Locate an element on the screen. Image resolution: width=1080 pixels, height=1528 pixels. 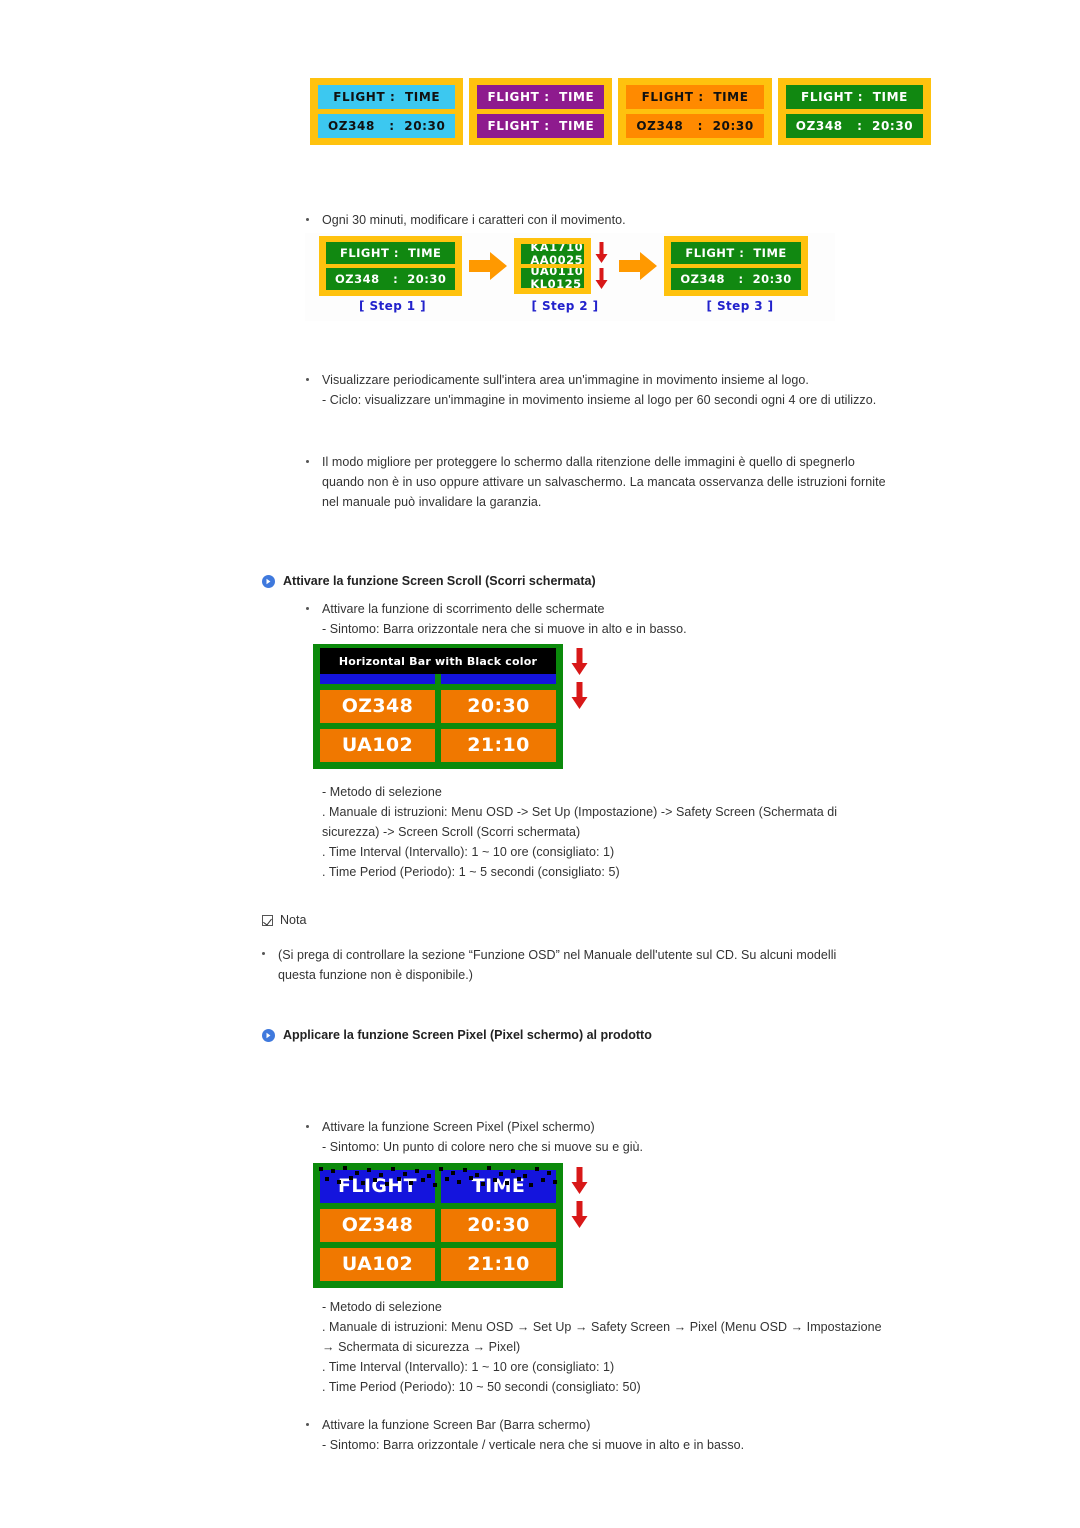
scroll-down-arrows is located at coordinates (601, 266).